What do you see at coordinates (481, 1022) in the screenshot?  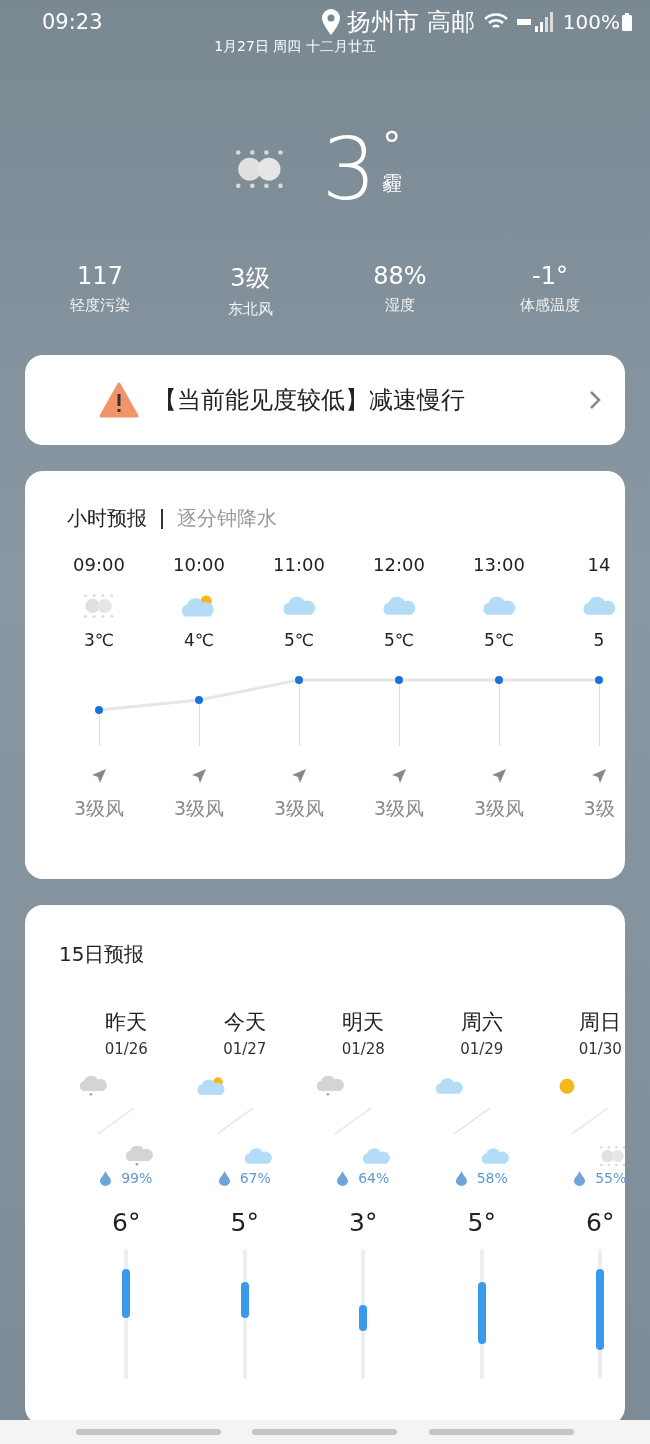 I see `day-name: 周六` at bounding box center [481, 1022].